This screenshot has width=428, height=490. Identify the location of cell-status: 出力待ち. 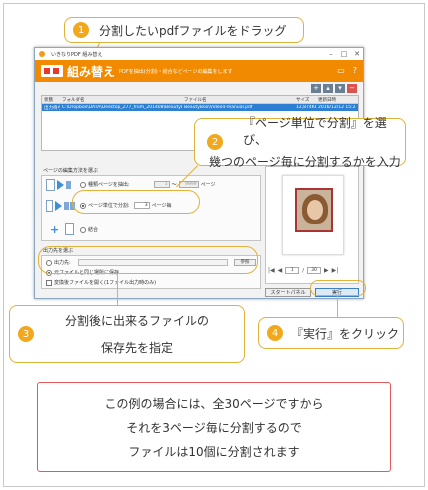
(52, 108).